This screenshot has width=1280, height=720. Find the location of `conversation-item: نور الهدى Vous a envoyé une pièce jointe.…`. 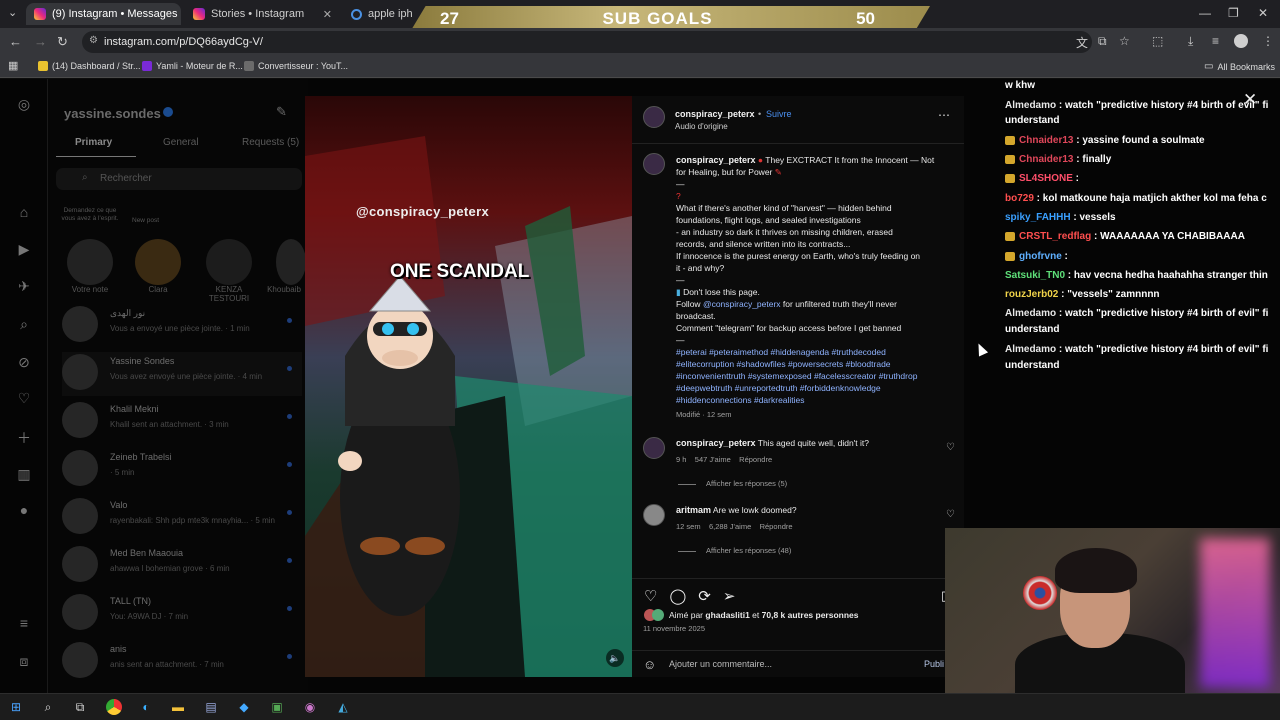

conversation-item: نور الهدى Vous a envoyé une pièce jointe.… is located at coordinates (182, 326).